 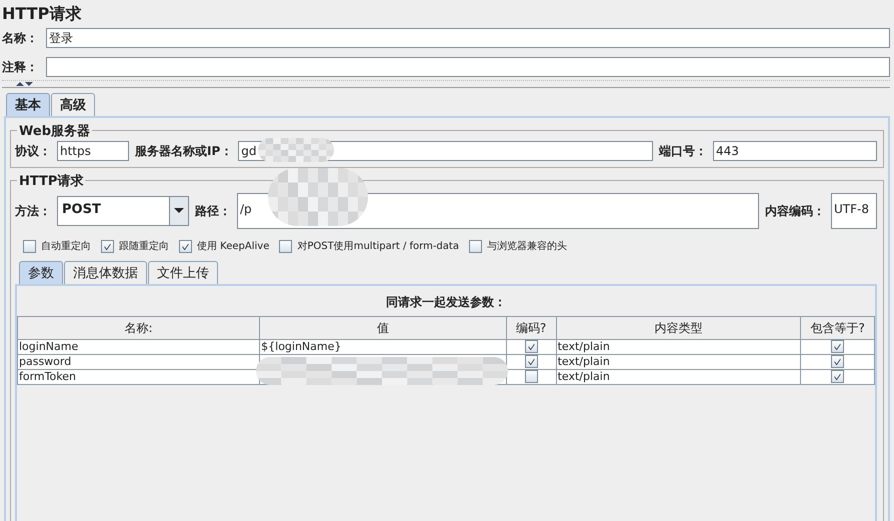 I want to click on table-title: 同请求一起发送参数：, so click(x=446, y=302).